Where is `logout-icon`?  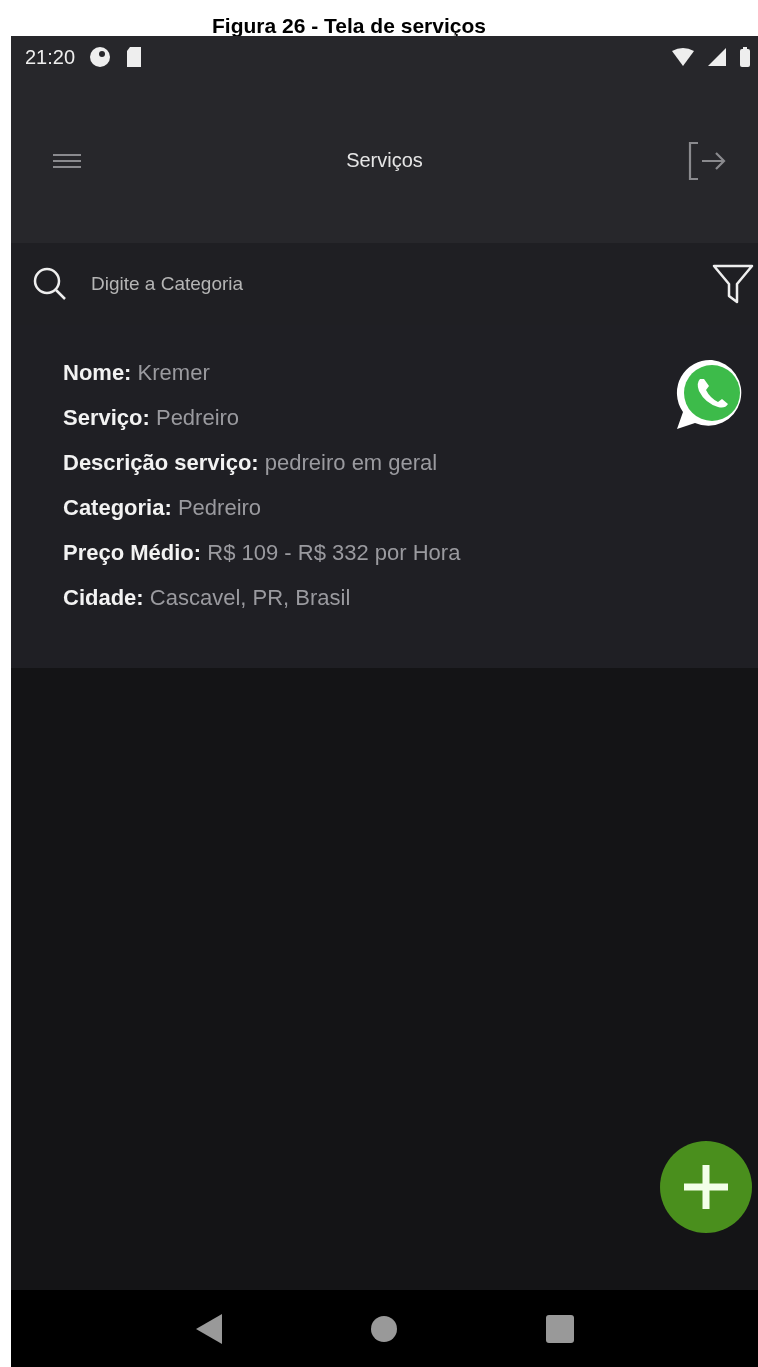 logout-icon is located at coordinates (708, 160).